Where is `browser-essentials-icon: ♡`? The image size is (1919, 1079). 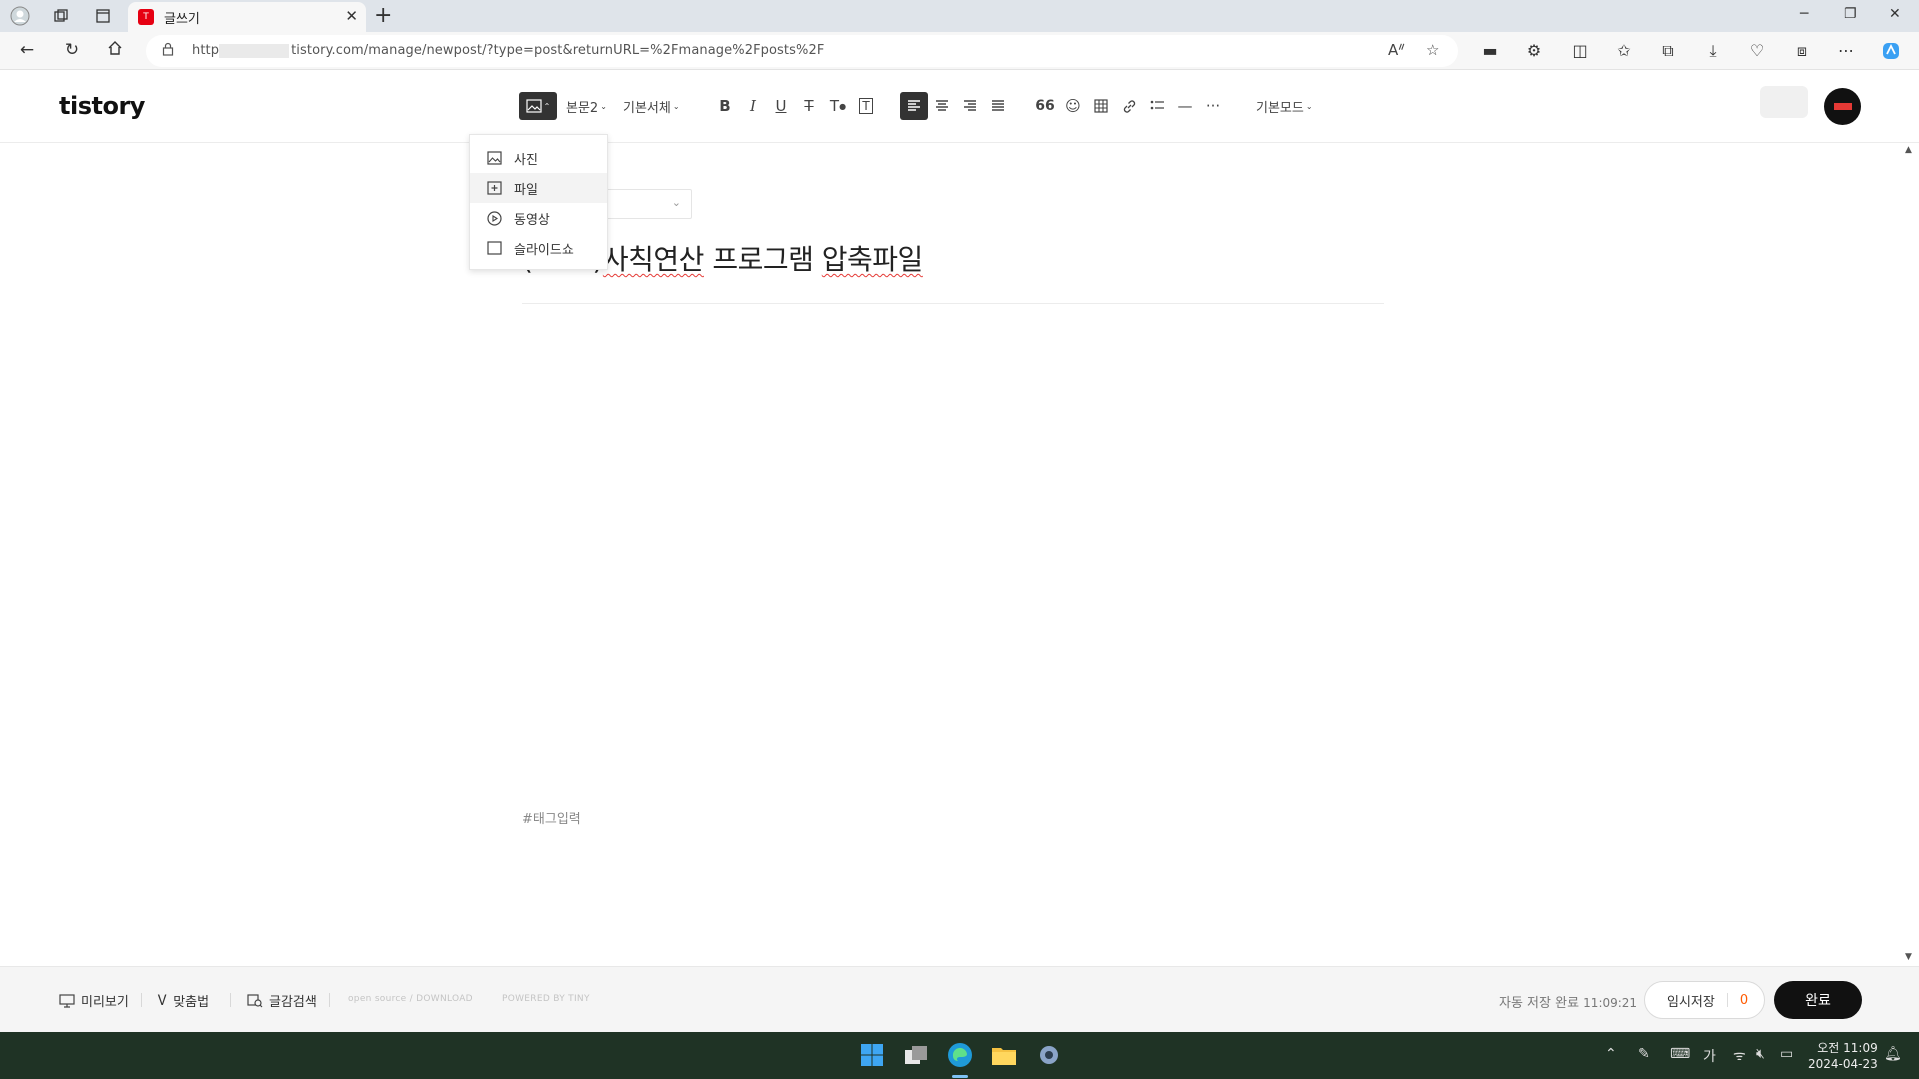 browser-essentials-icon: ♡ is located at coordinates (1757, 50).